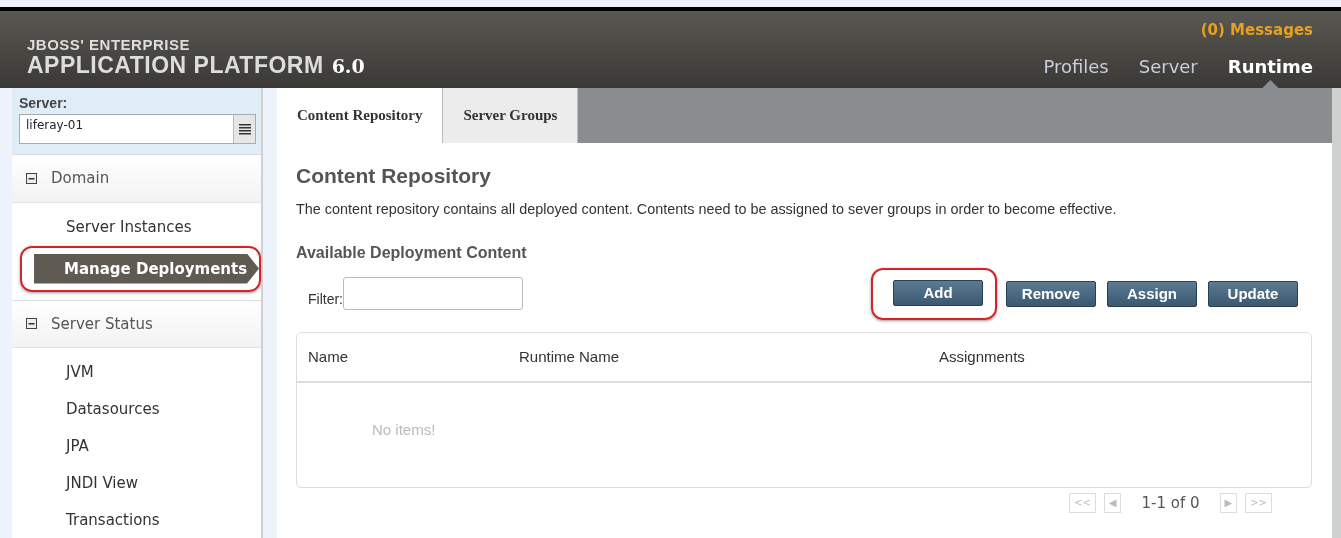  What do you see at coordinates (570, 356) in the screenshot?
I see `column-header: Runtime Name` at bounding box center [570, 356].